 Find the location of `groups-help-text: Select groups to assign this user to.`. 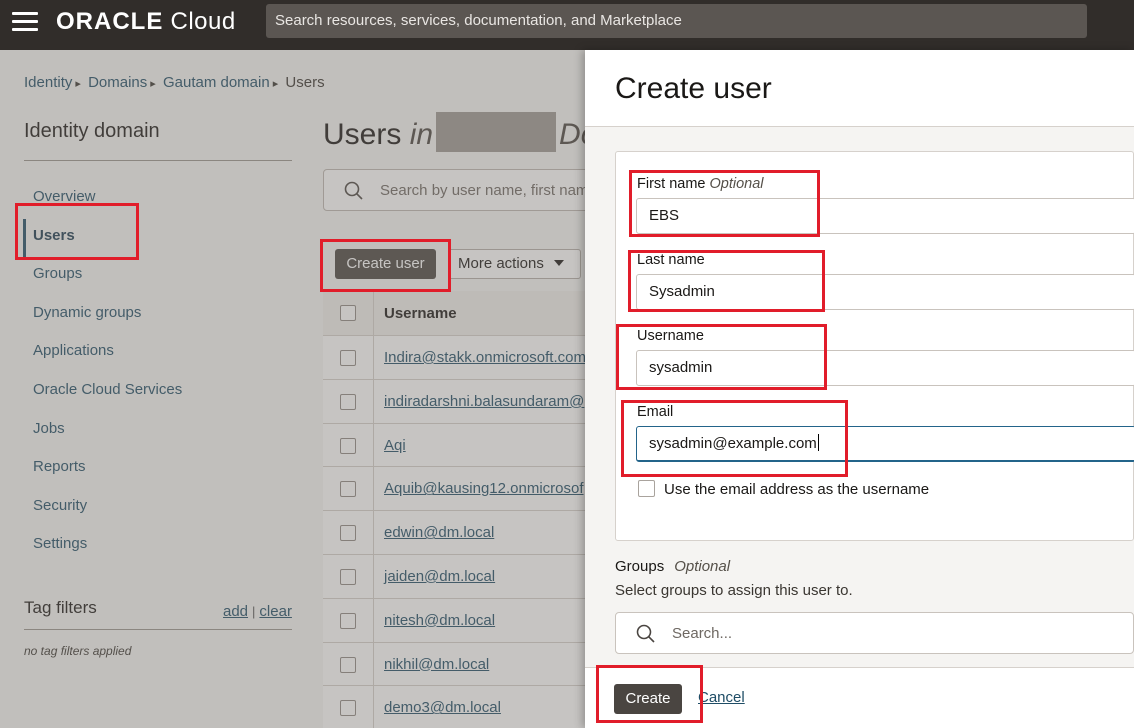

groups-help-text: Select groups to assign this user to. is located at coordinates (734, 590).